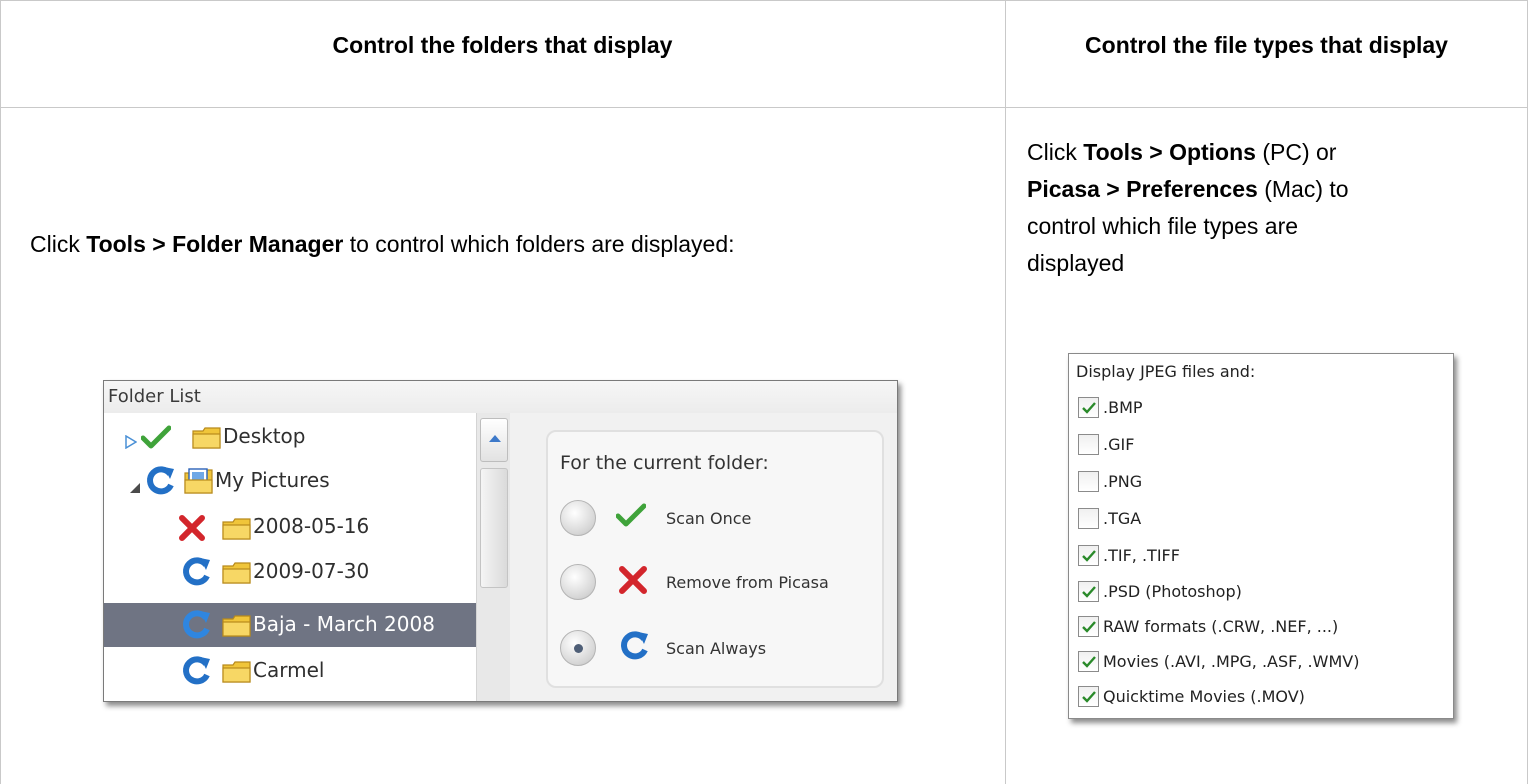  What do you see at coordinates (1266, 45) in the screenshot?
I see `header-file-types: Control the file types that display` at bounding box center [1266, 45].